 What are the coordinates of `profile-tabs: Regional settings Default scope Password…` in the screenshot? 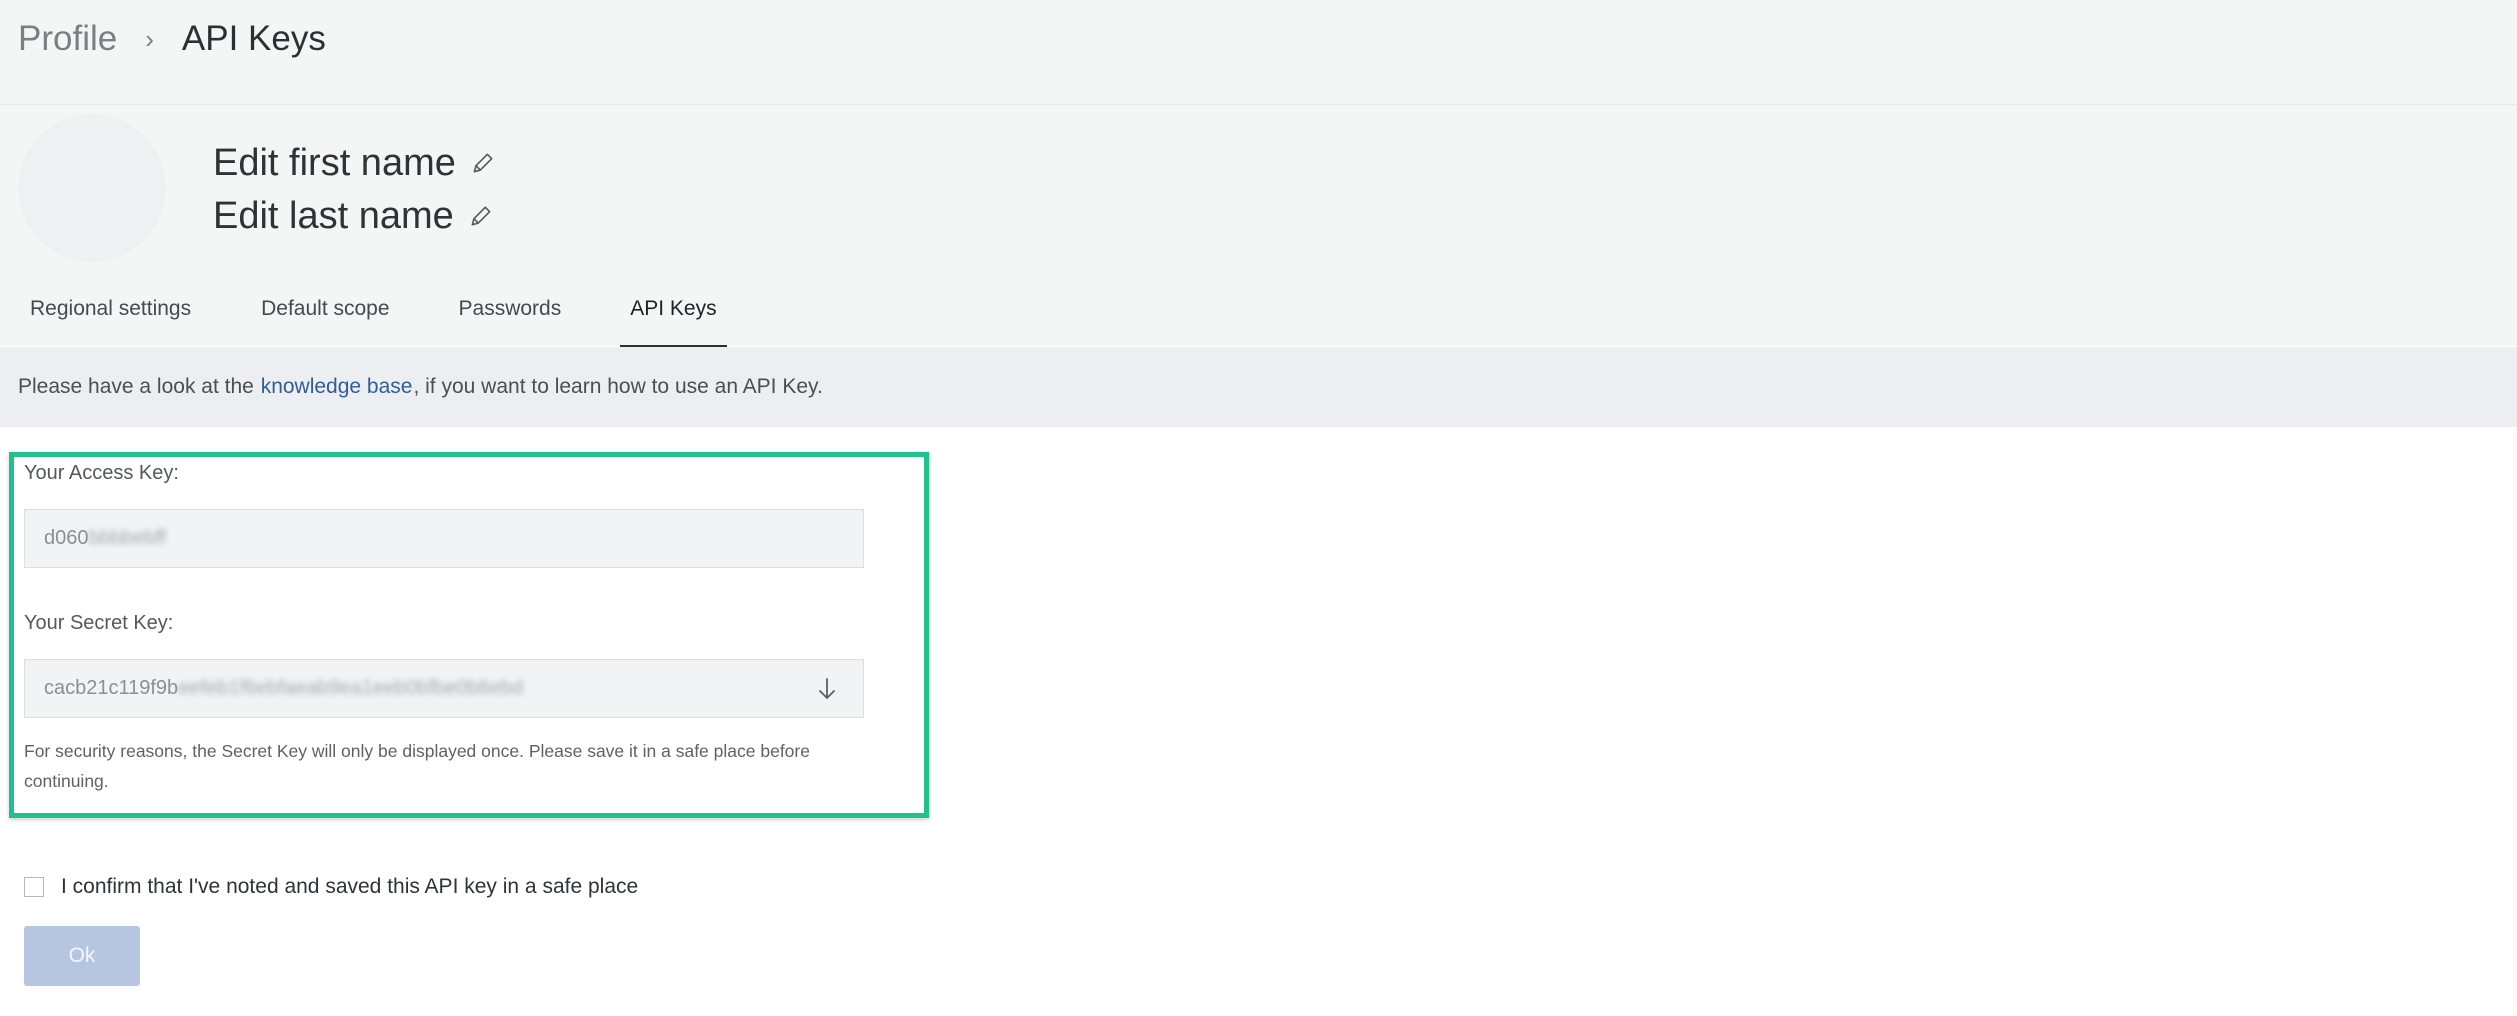 It's located at (364, 317).